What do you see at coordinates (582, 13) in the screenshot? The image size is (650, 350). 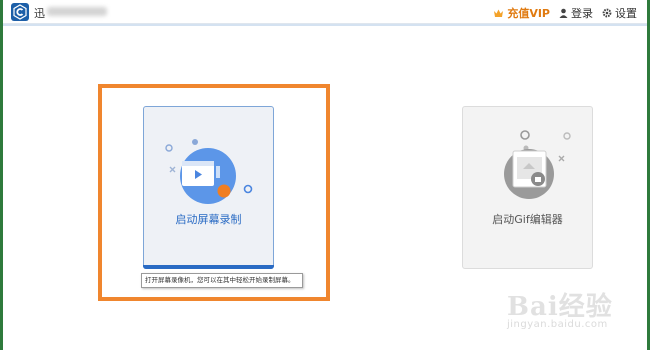 I see `login-label: 登录` at bounding box center [582, 13].